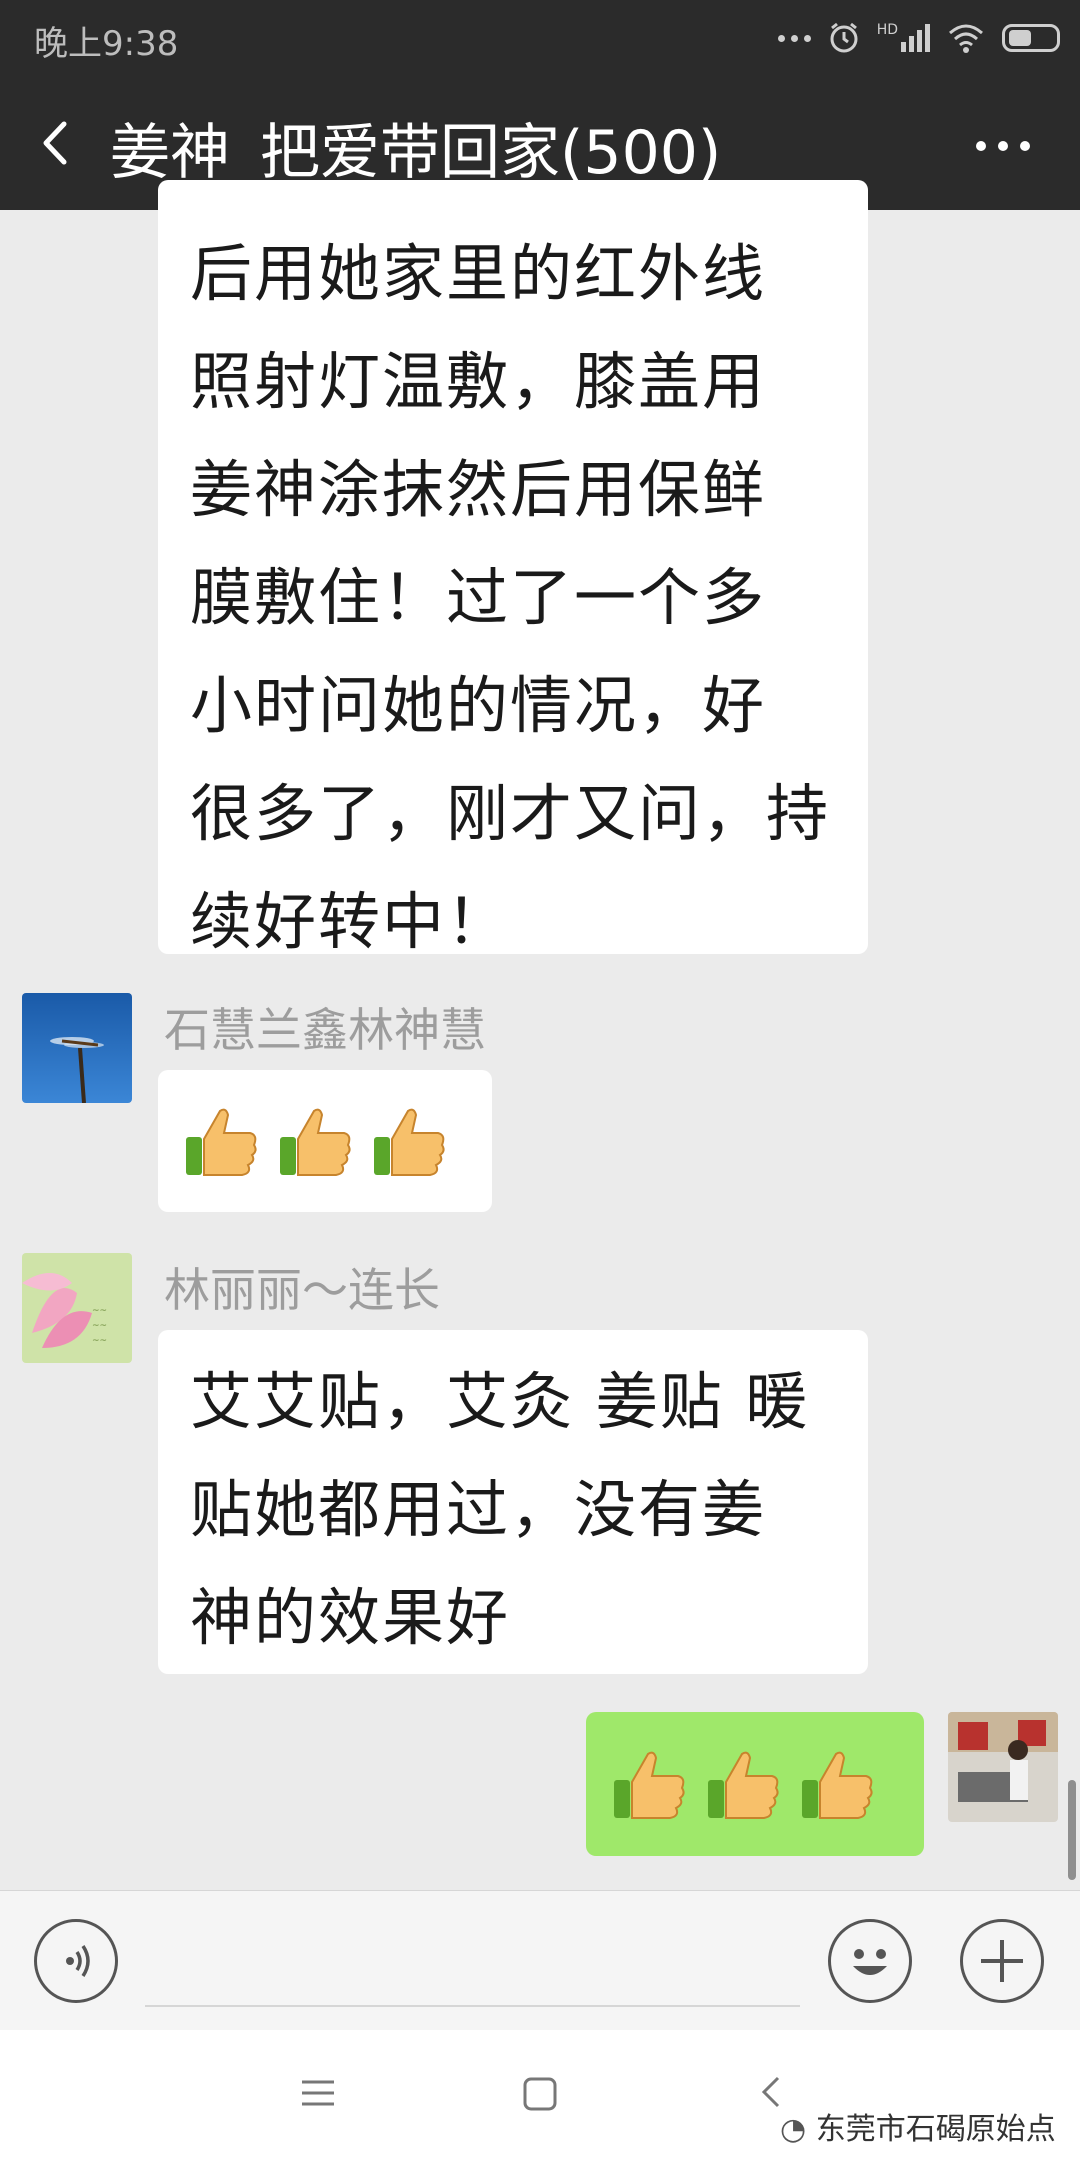  Describe the element at coordinates (57, 143) in the screenshot. I see `back-icon` at that location.